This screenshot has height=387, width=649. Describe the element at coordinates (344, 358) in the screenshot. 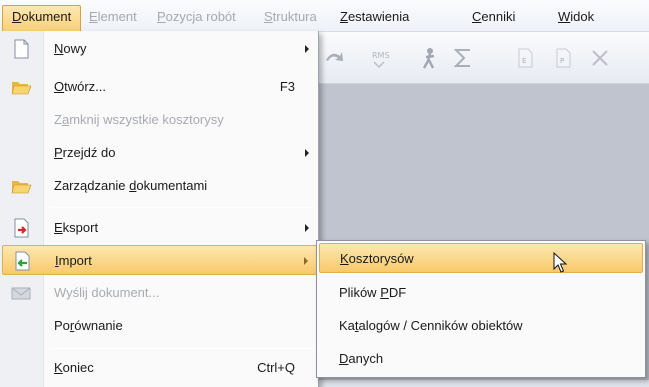

I see `label-mnemonic: D` at that location.